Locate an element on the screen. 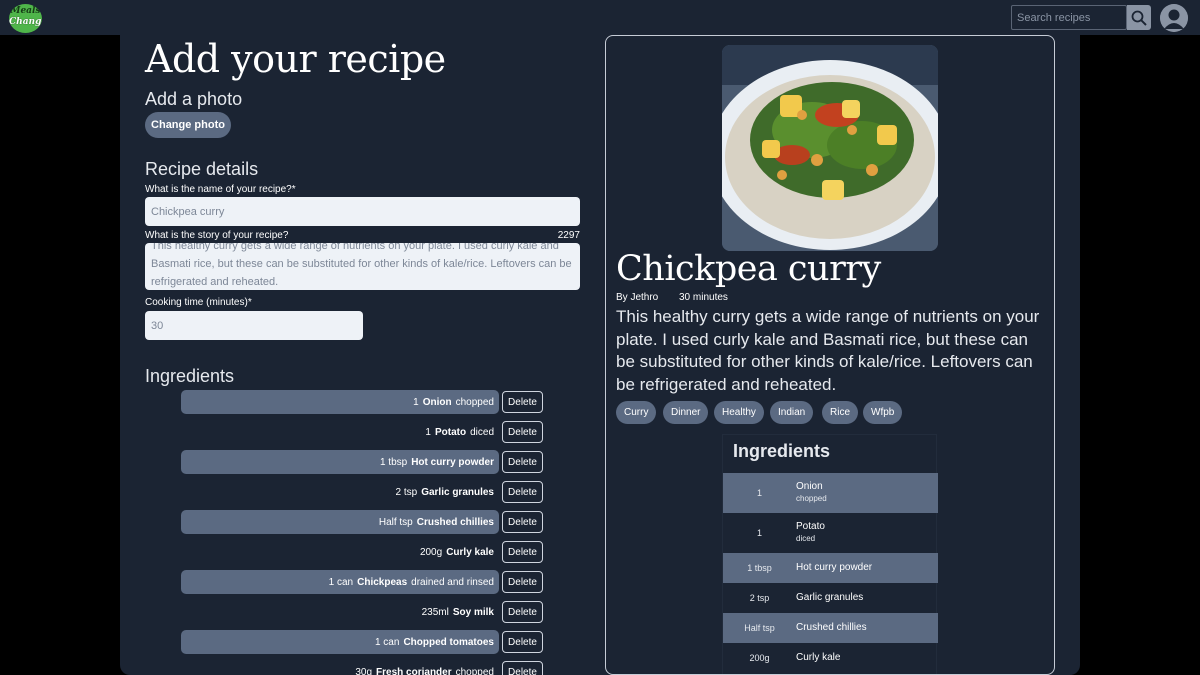 The image size is (1200, 675). preview-ingredient-row: Half tsp Crushed chillies is located at coordinates (830, 628).